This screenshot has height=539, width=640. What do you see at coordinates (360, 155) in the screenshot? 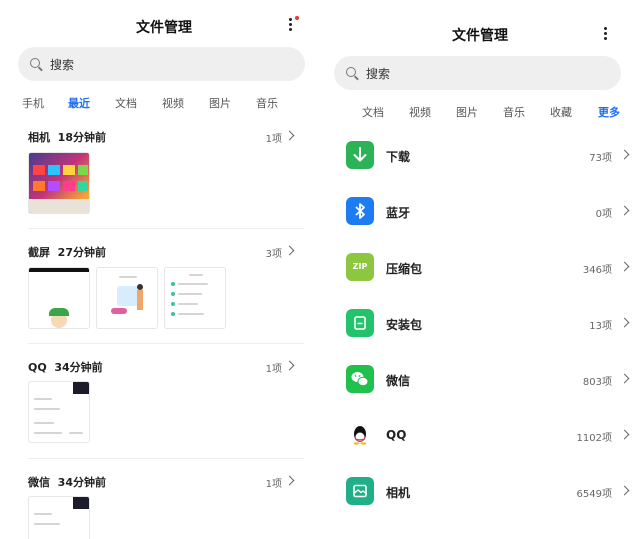
I see `download-icon` at bounding box center [360, 155].